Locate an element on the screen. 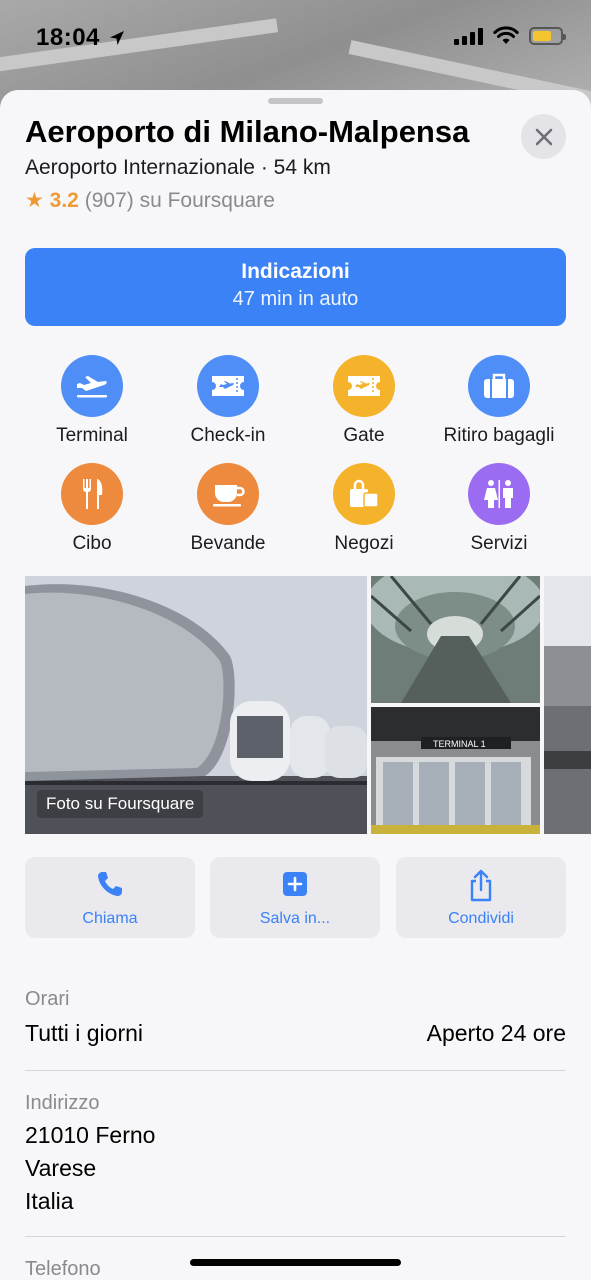 The height and width of the screenshot is (1280, 591). cellular-signal-icon is located at coordinates (468, 36).